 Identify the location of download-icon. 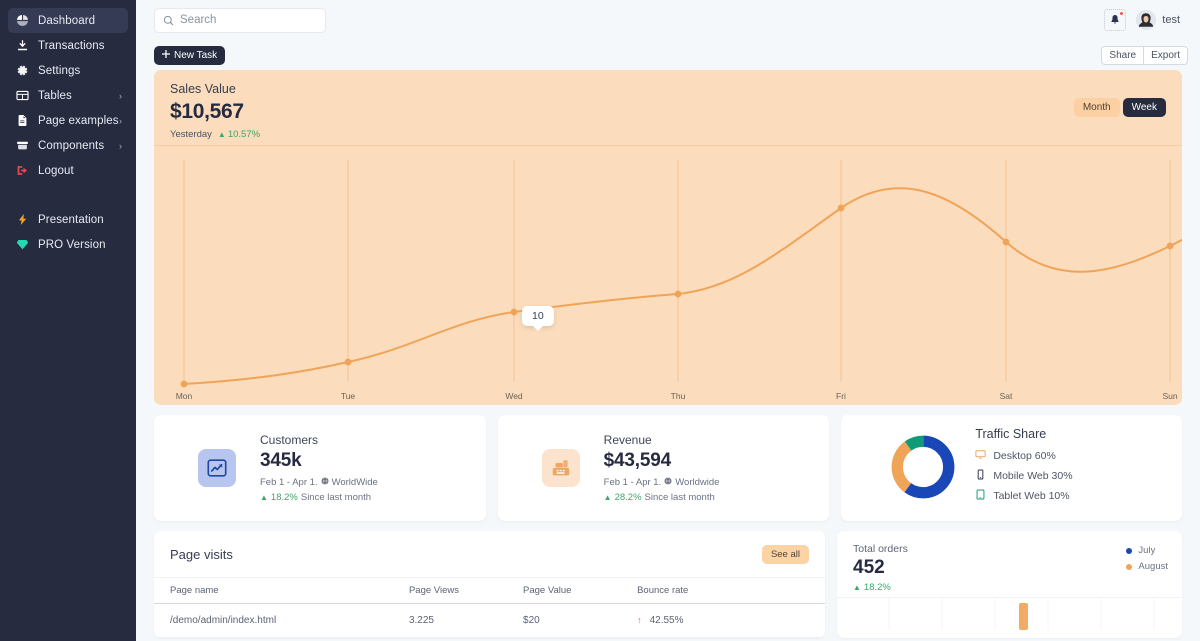
(22, 46).